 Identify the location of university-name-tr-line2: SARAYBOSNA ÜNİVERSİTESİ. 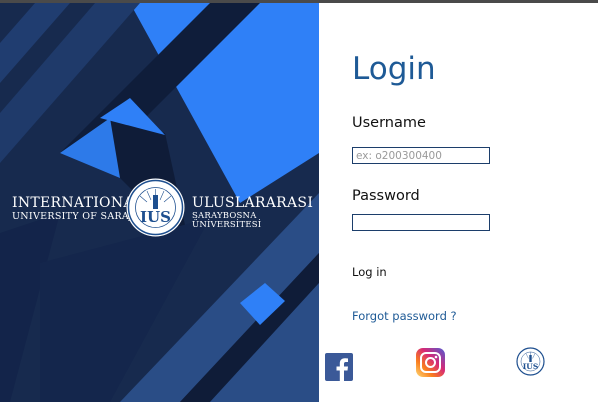
(227, 220).